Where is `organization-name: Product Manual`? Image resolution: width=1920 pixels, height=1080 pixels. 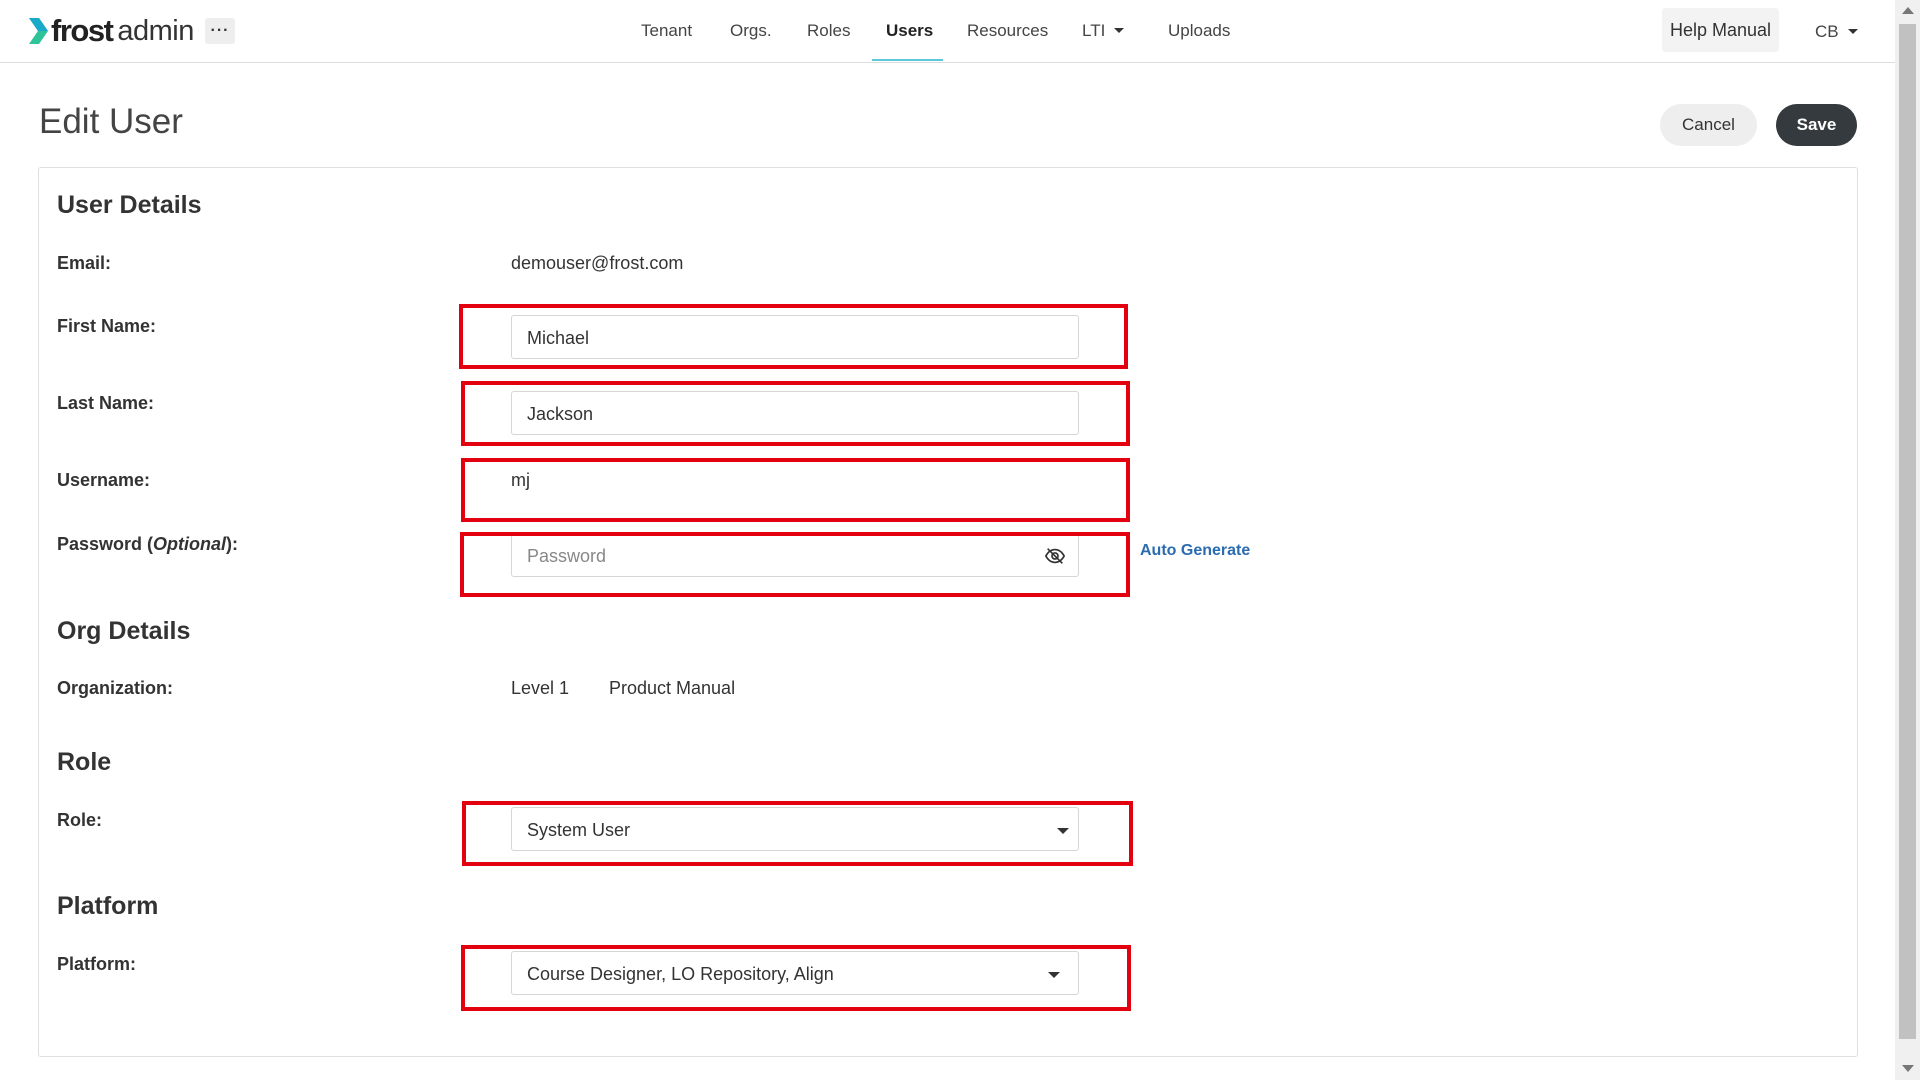
organization-name: Product Manual is located at coordinates (672, 688).